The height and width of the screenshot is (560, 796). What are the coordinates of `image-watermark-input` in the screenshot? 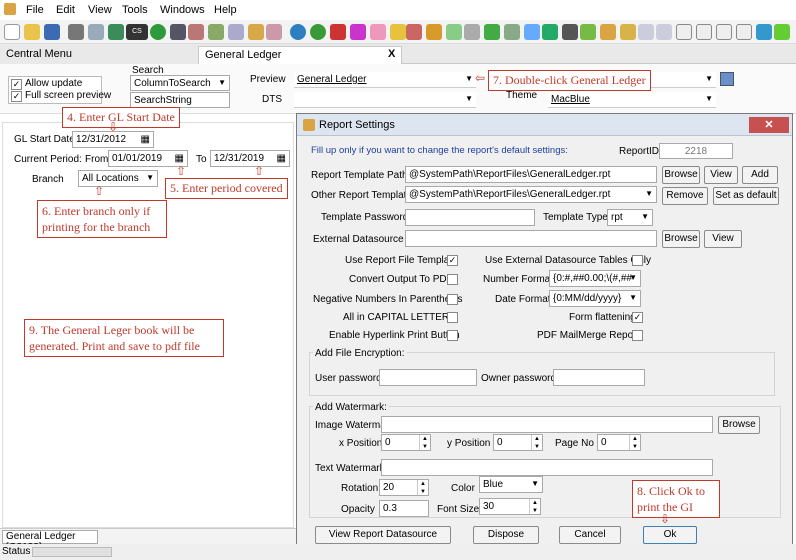 It's located at (547, 424).